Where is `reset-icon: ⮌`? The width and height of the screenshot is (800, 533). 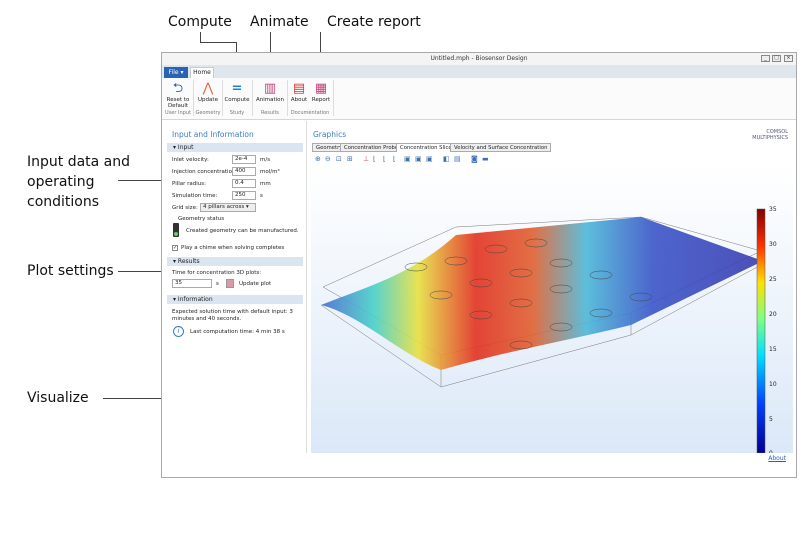
reset-icon: ⮌ is located at coordinates (178, 88).